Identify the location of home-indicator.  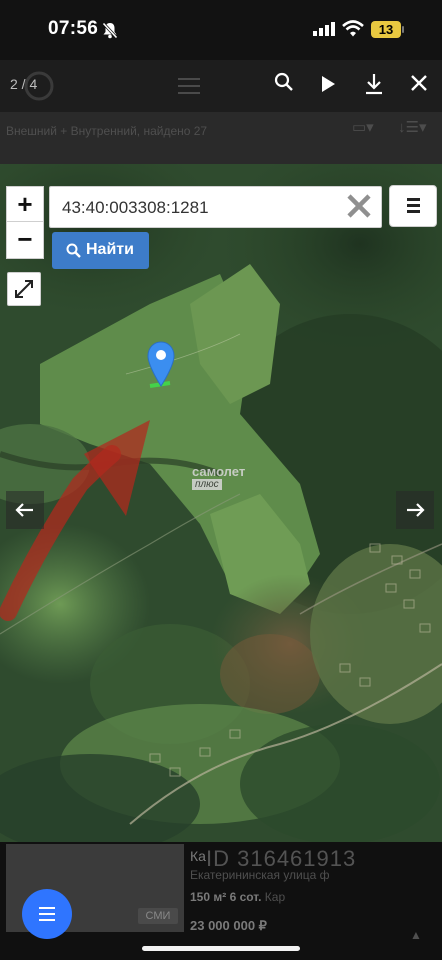
(221, 948).